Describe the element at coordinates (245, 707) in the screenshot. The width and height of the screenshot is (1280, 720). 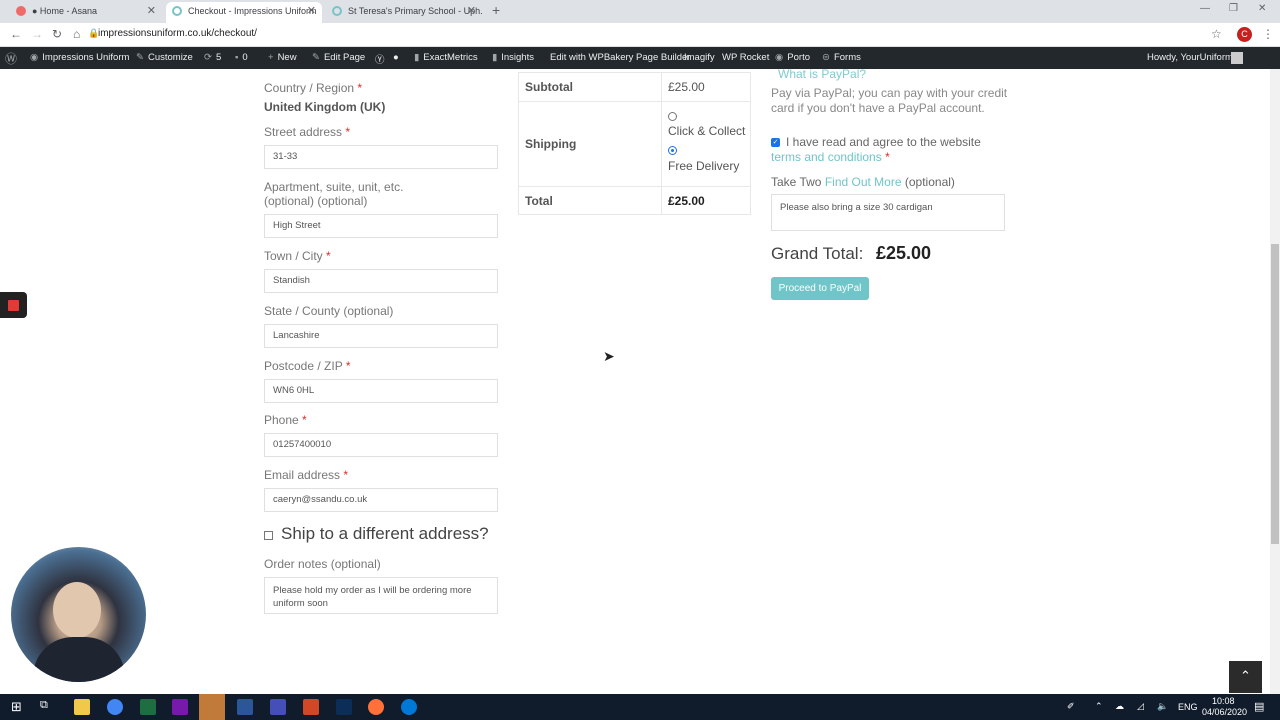
I see `word-icon` at that location.